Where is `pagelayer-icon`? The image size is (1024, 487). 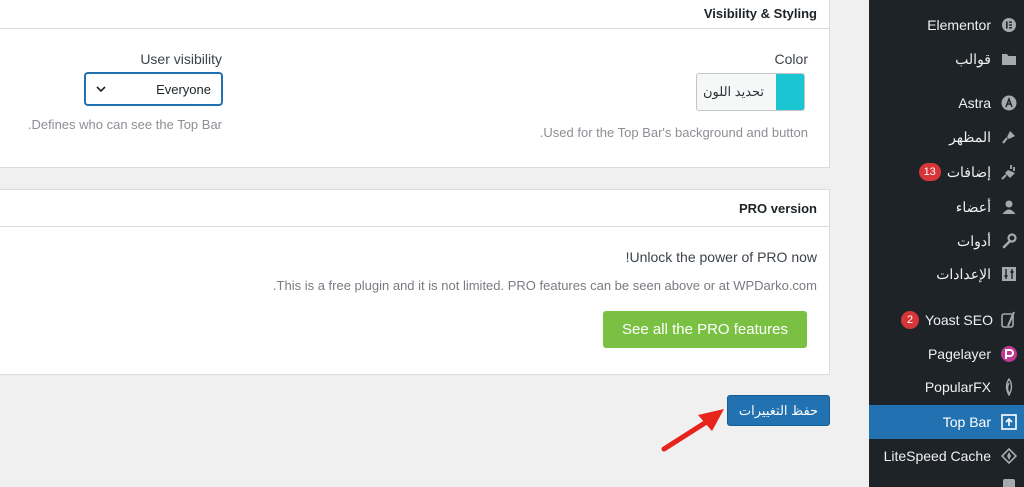 pagelayer-icon is located at coordinates (1009, 354).